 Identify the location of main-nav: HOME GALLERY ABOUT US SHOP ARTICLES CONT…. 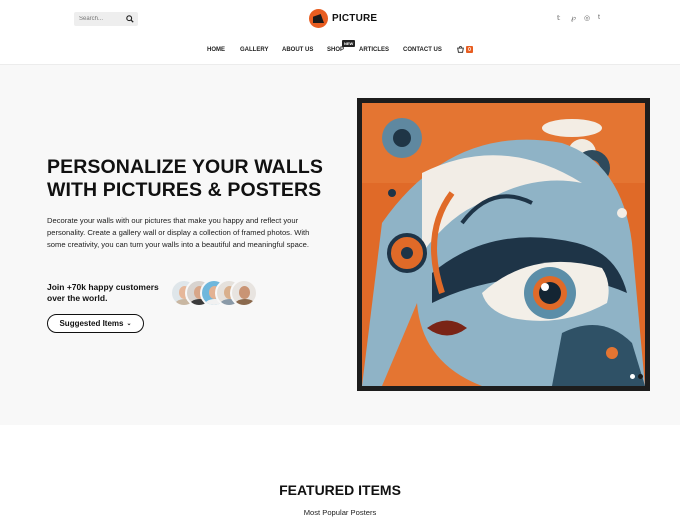
(340, 52).